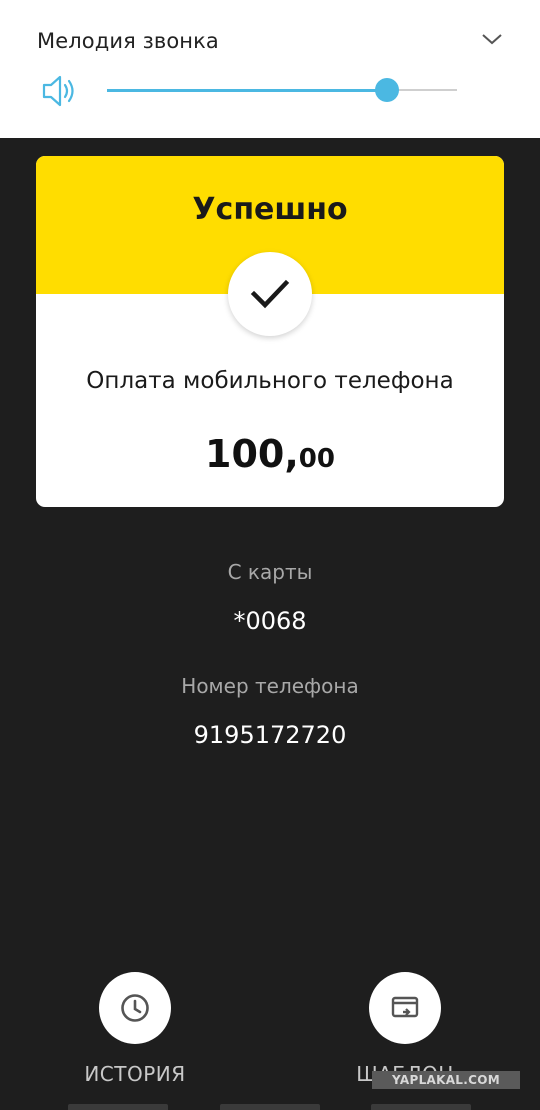  I want to click on card-label: С карты, so click(270, 572).